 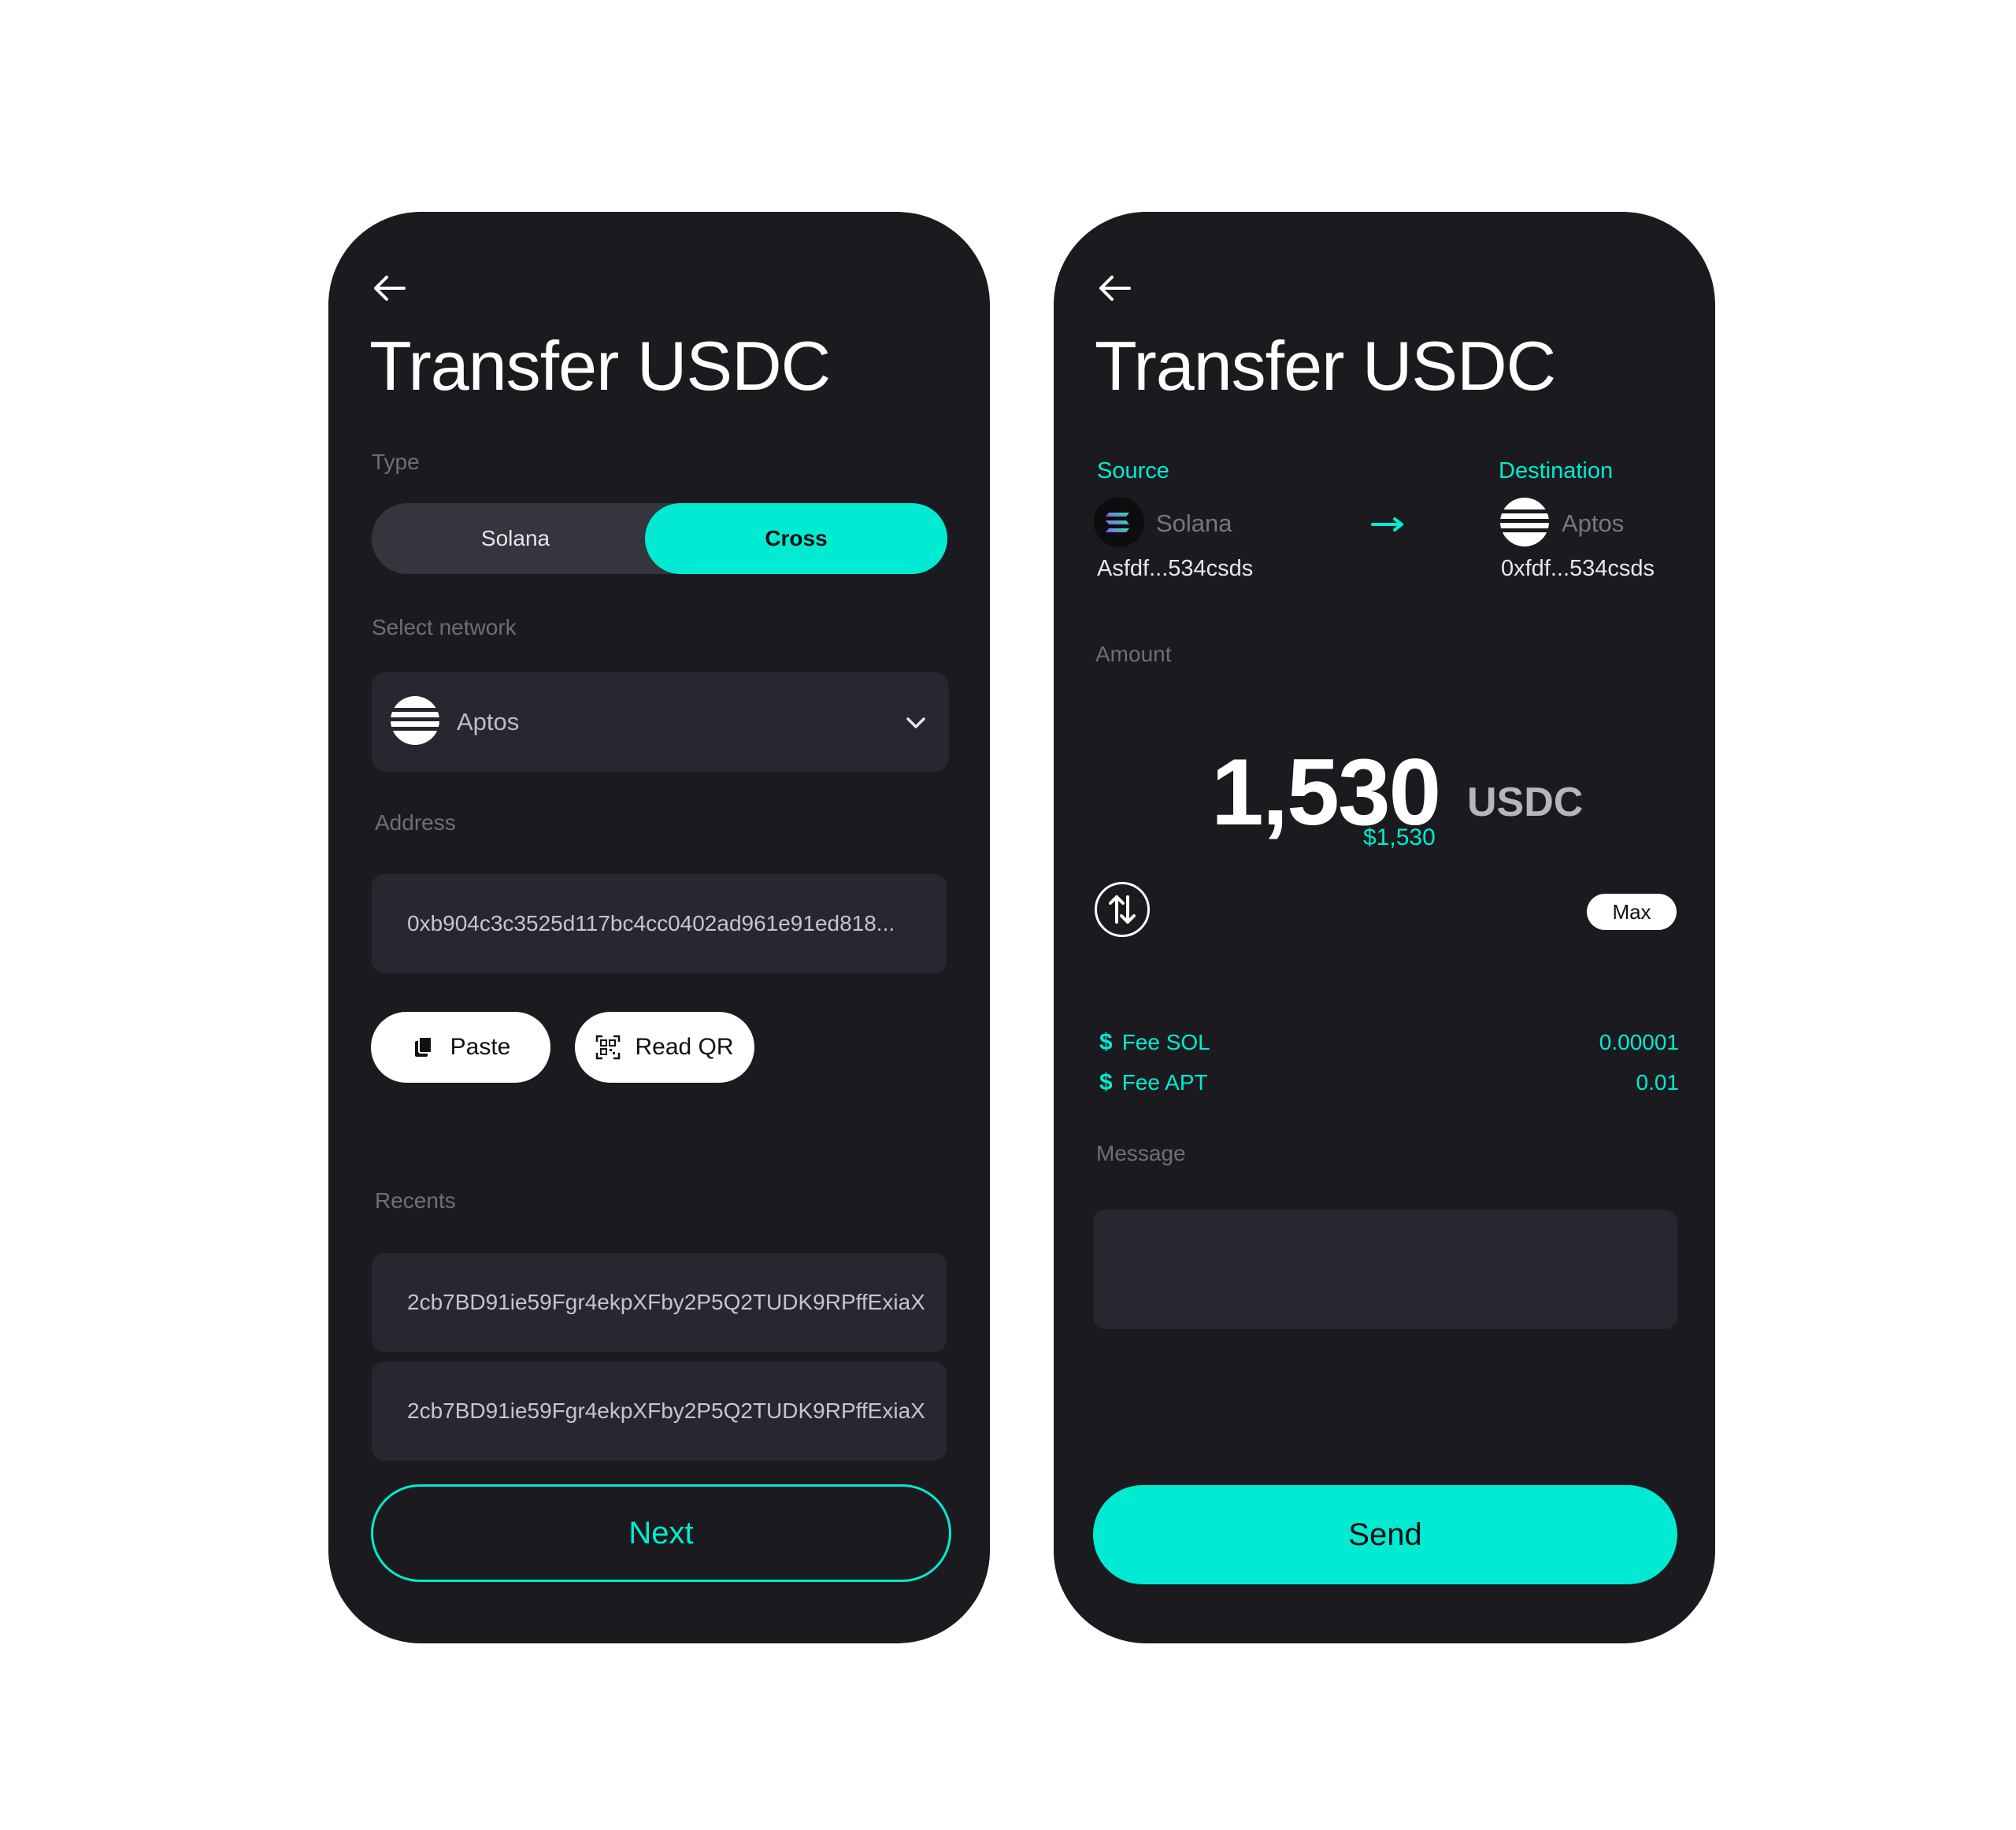 I want to click on fee-row: $ Fee APT 0.01, so click(x=1389, y=1082).